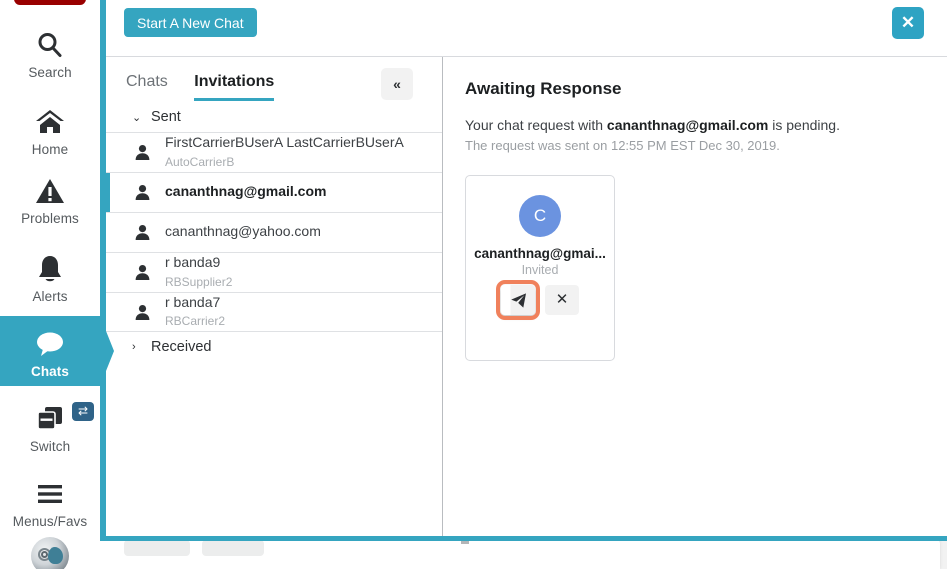 This screenshot has height=569, width=947. Describe the element at coordinates (536, 125) in the screenshot. I see `request-prefix: Your chat request with` at that location.